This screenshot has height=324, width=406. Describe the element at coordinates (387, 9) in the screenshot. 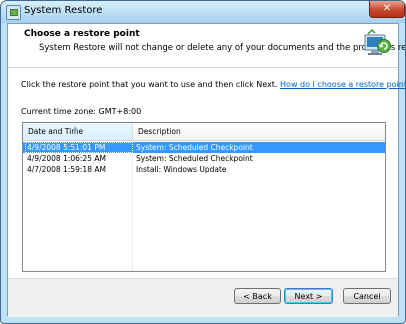

I see `close-button: ✕` at that location.